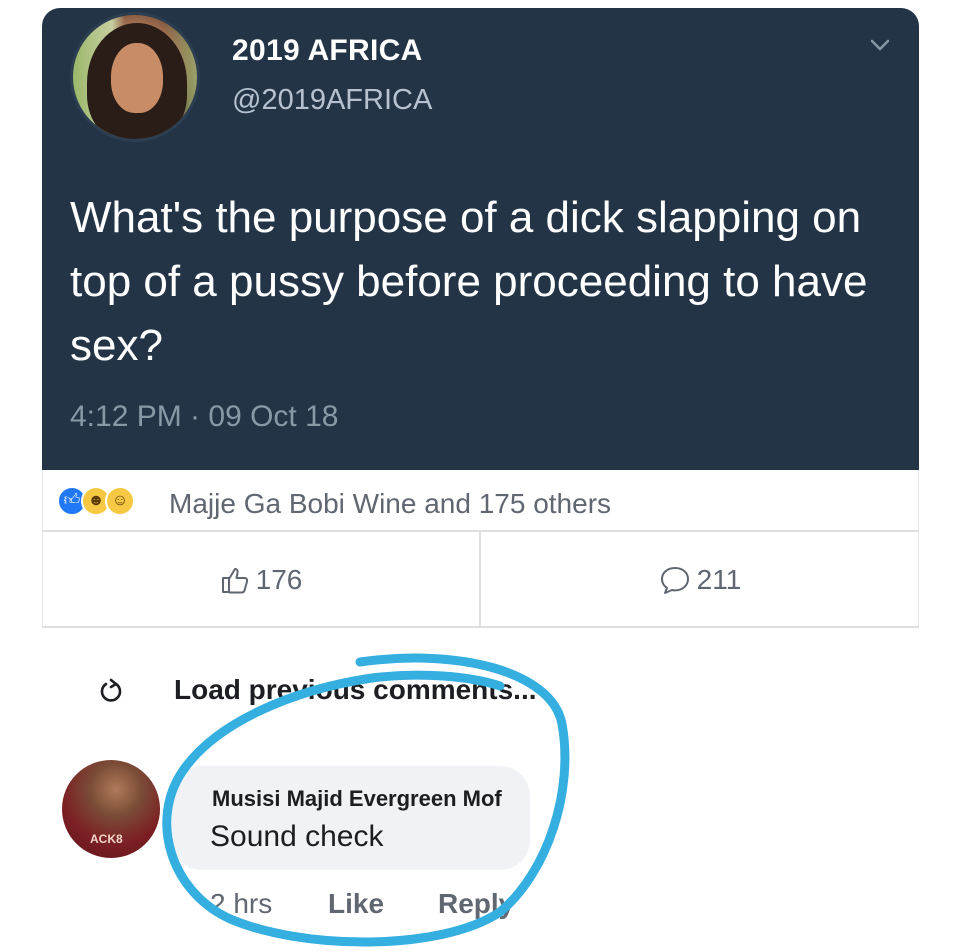 The image size is (960, 952). Describe the element at coordinates (357, 799) in the screenshot. I see `comment-author: Musisi Majid Evergreen Mof` at that location.